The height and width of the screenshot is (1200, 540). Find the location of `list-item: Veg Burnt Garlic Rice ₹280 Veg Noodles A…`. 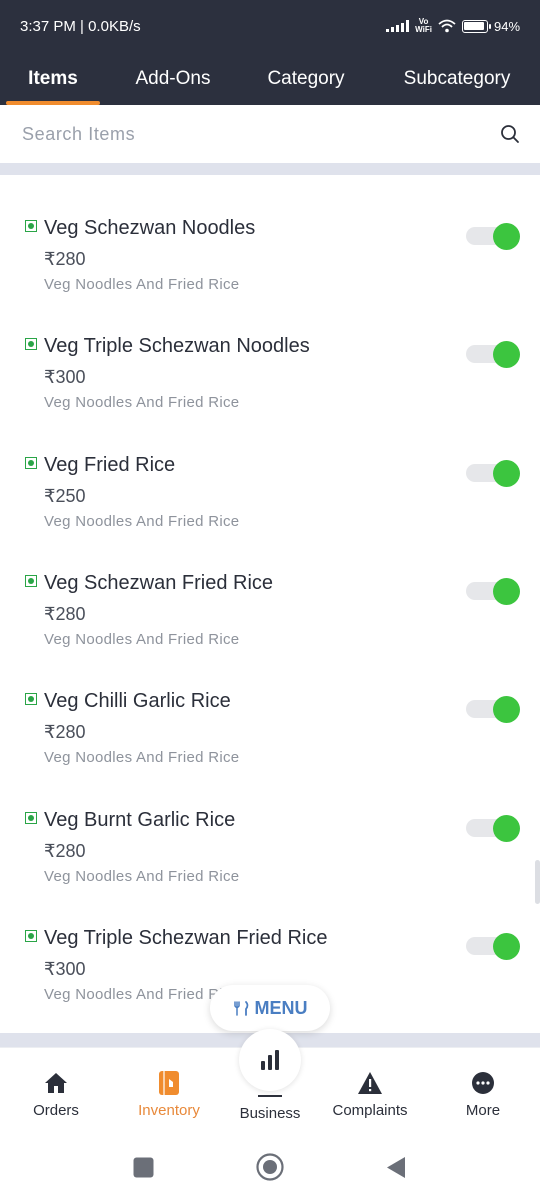

list-item: Veg Burnt Garlic Rice ₹280 Veg Noodles A… is located at coordinates (270, 859).